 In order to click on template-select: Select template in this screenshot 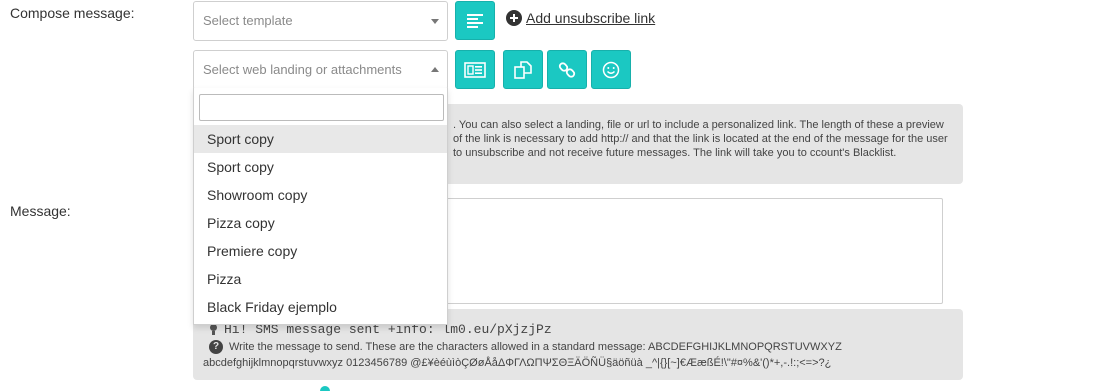, I will do `click(320, 21)`.